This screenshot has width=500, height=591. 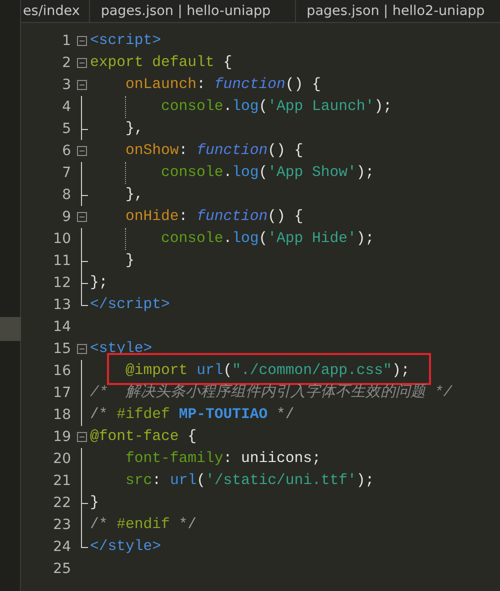 I want to click on code-line: console.log('App Launch');, so click(x=295, y=107).